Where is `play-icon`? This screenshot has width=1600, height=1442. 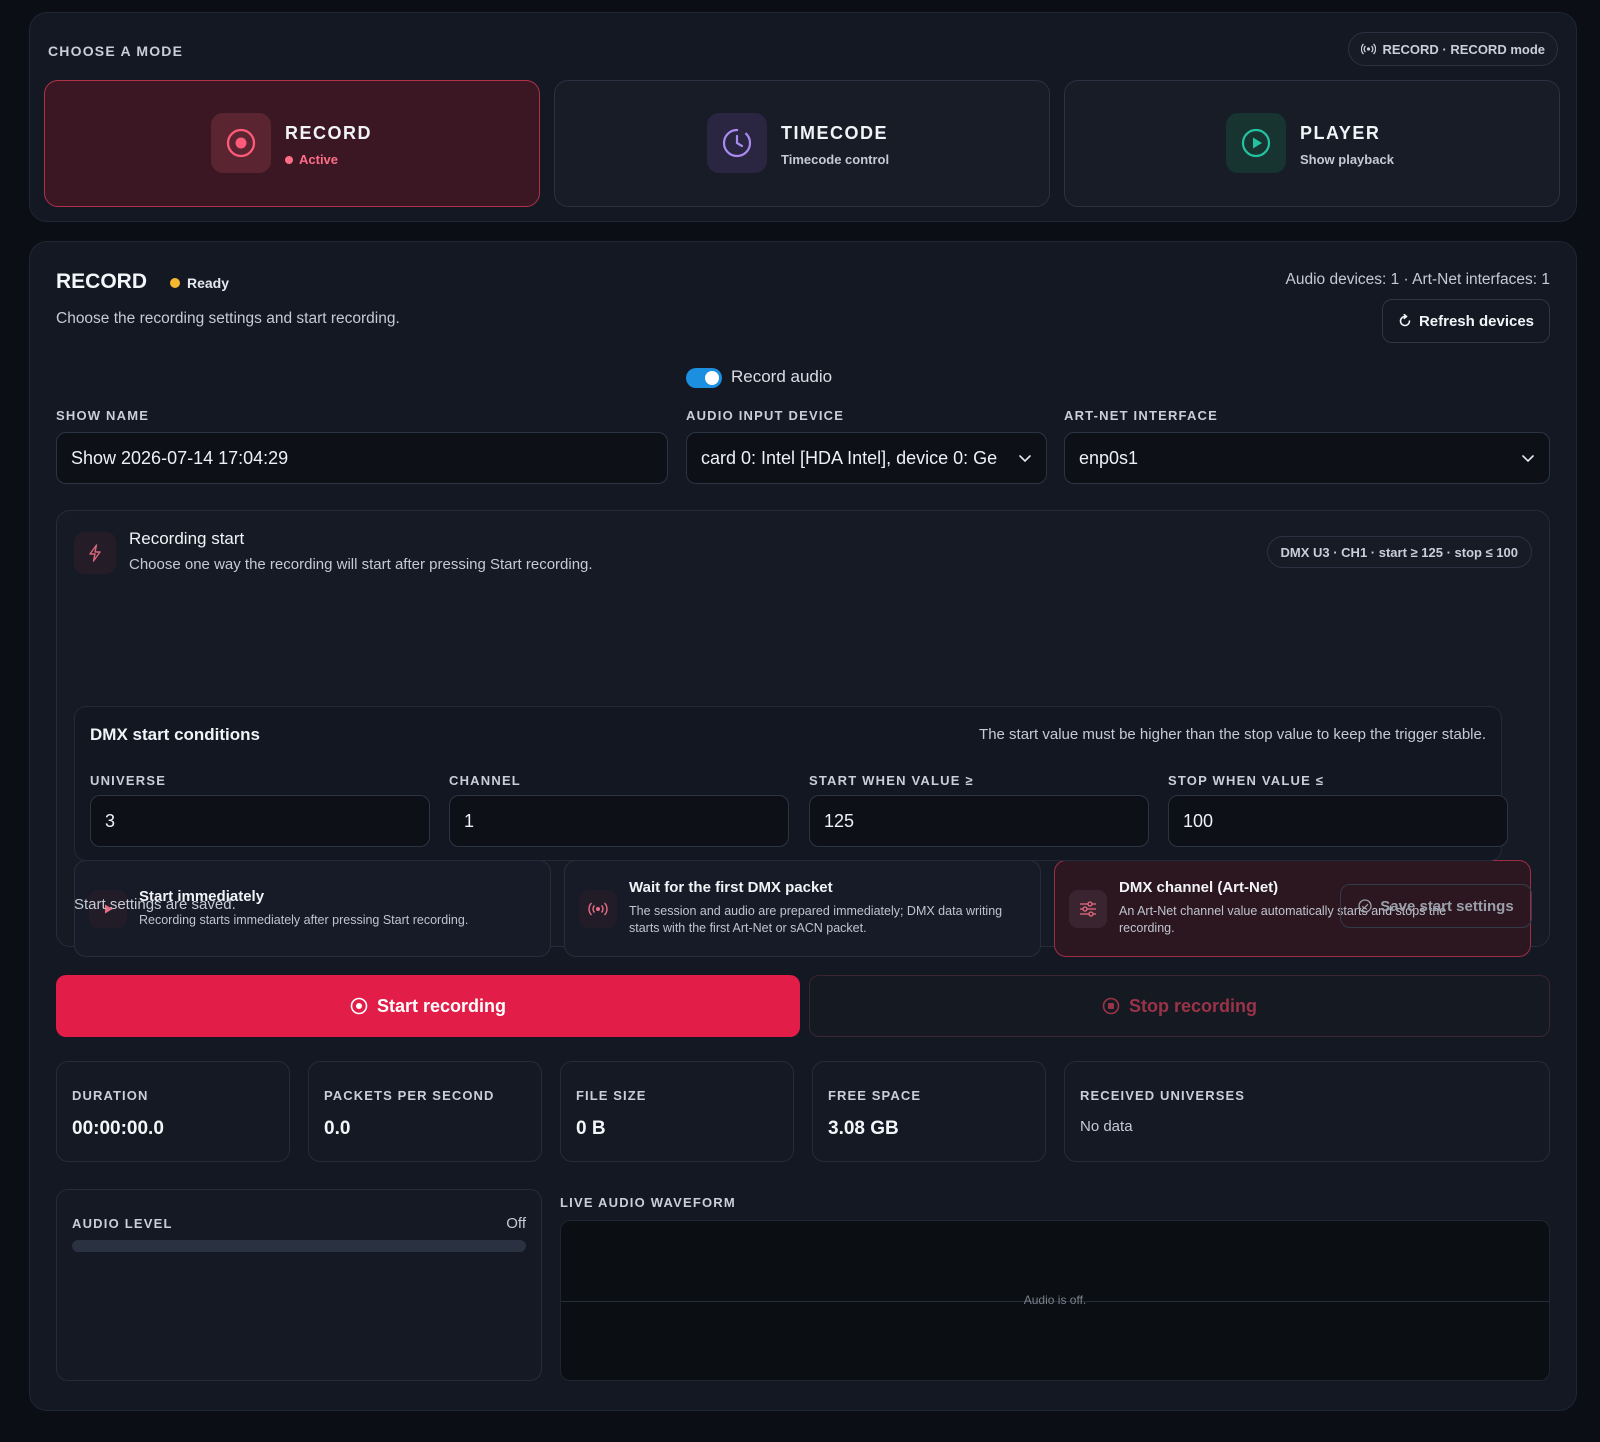 play-icon is located at coordinates (1256, 143).